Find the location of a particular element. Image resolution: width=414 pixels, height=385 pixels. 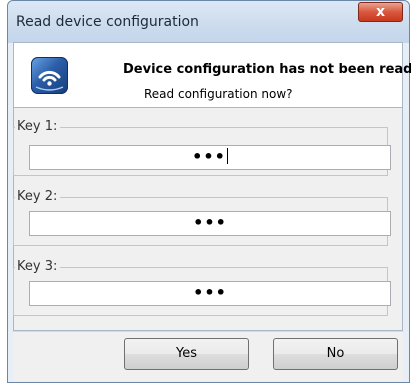

key1-input: ••• is located at coordinates (210, 157).